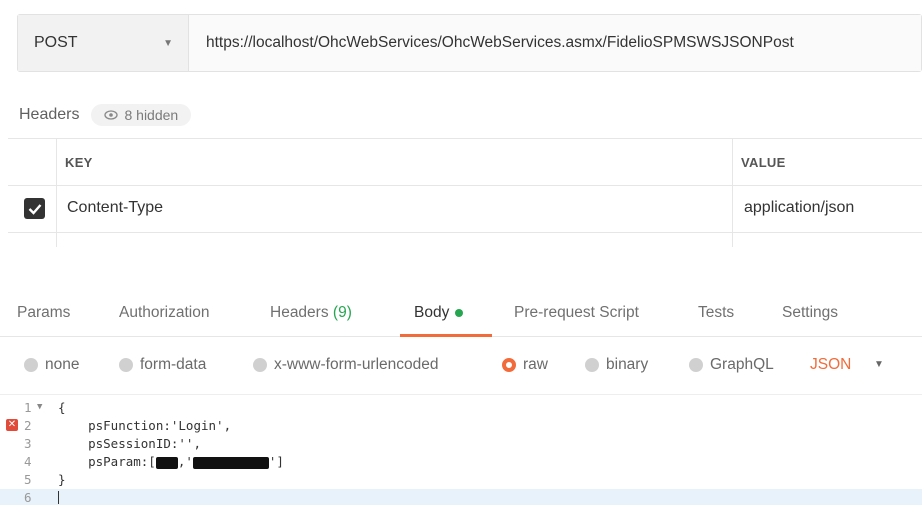  I want to click on headers-table-header: KEY VALUE, so click(465, 161).